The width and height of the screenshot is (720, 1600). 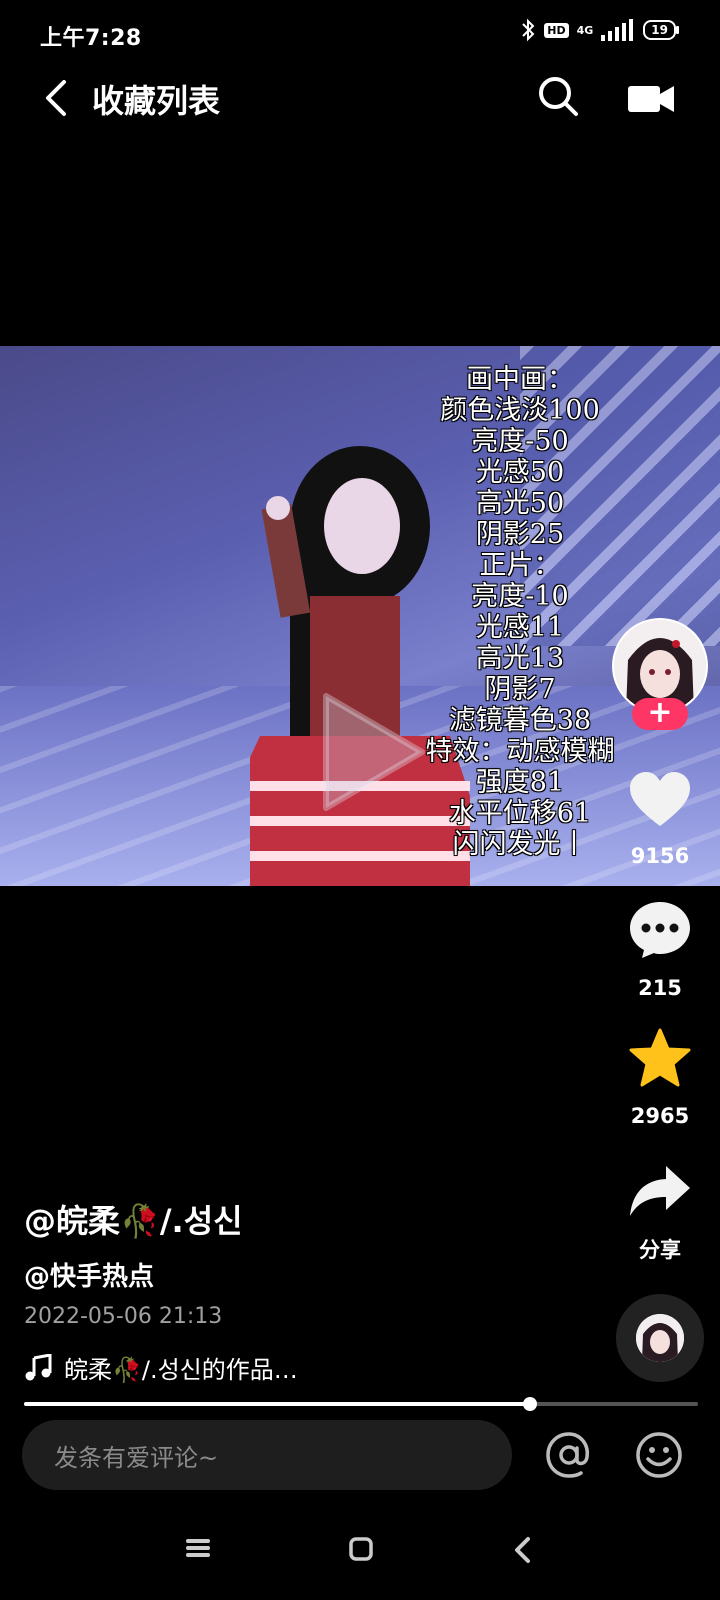 What do you see at coordinates (520, 658) in the screenshot?
I see `overlay-line: 高光13` at bounding box center [520, 658].